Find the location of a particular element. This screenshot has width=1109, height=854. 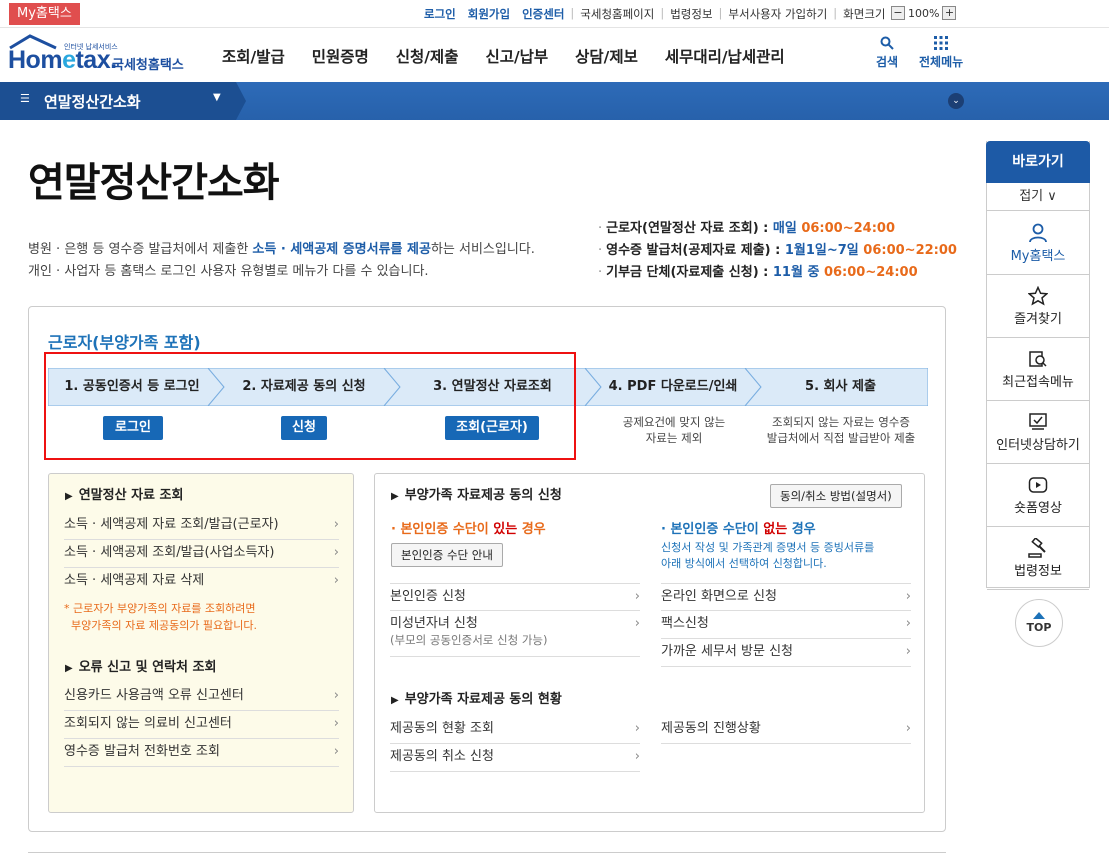

highlight-box is located at coordinates (310, 406).